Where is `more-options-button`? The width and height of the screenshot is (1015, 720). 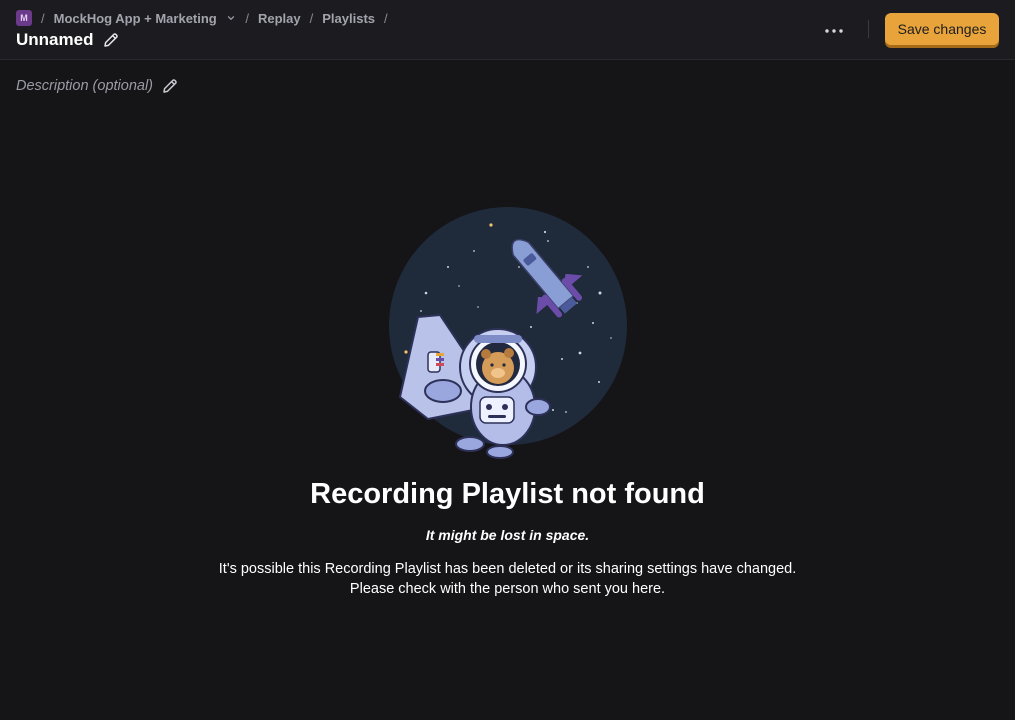
more-options-button is located at coordinates (834, 30).